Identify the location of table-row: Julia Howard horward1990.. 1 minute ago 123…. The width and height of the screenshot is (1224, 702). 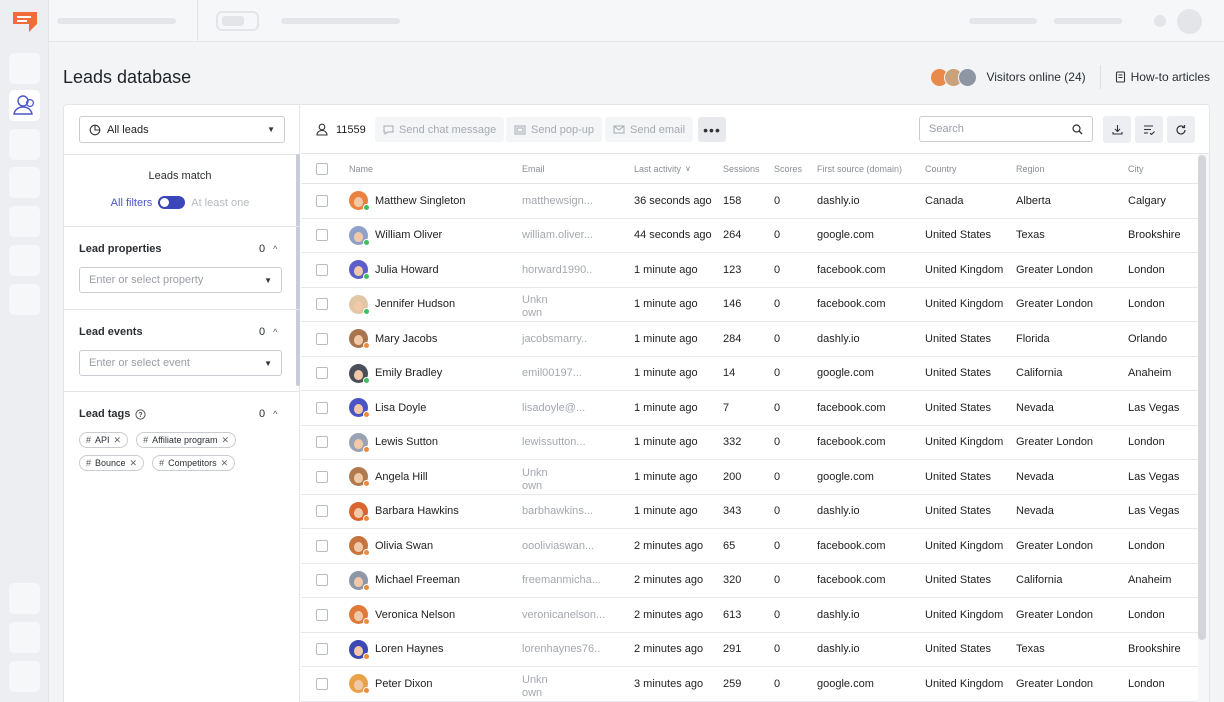
(749, 270).